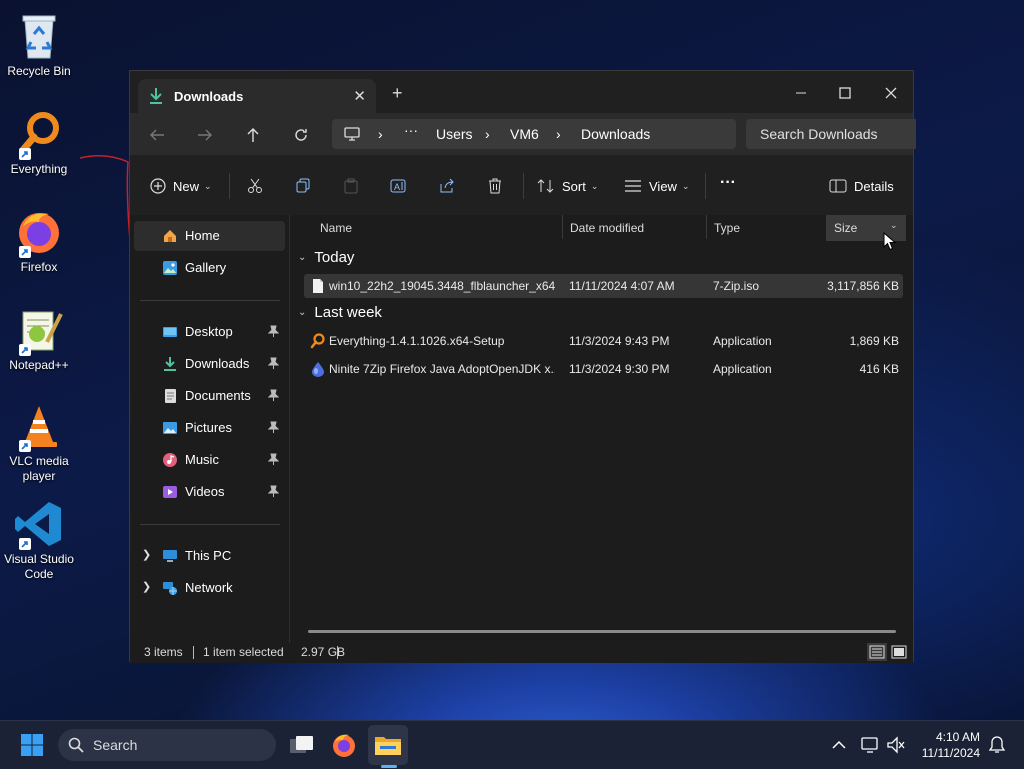 This screenshot has height=769, width=1024. What do you see at coordinates (870, 745) in the screenshot?
I see `network-status-icon` at bounding box center [870, 745].